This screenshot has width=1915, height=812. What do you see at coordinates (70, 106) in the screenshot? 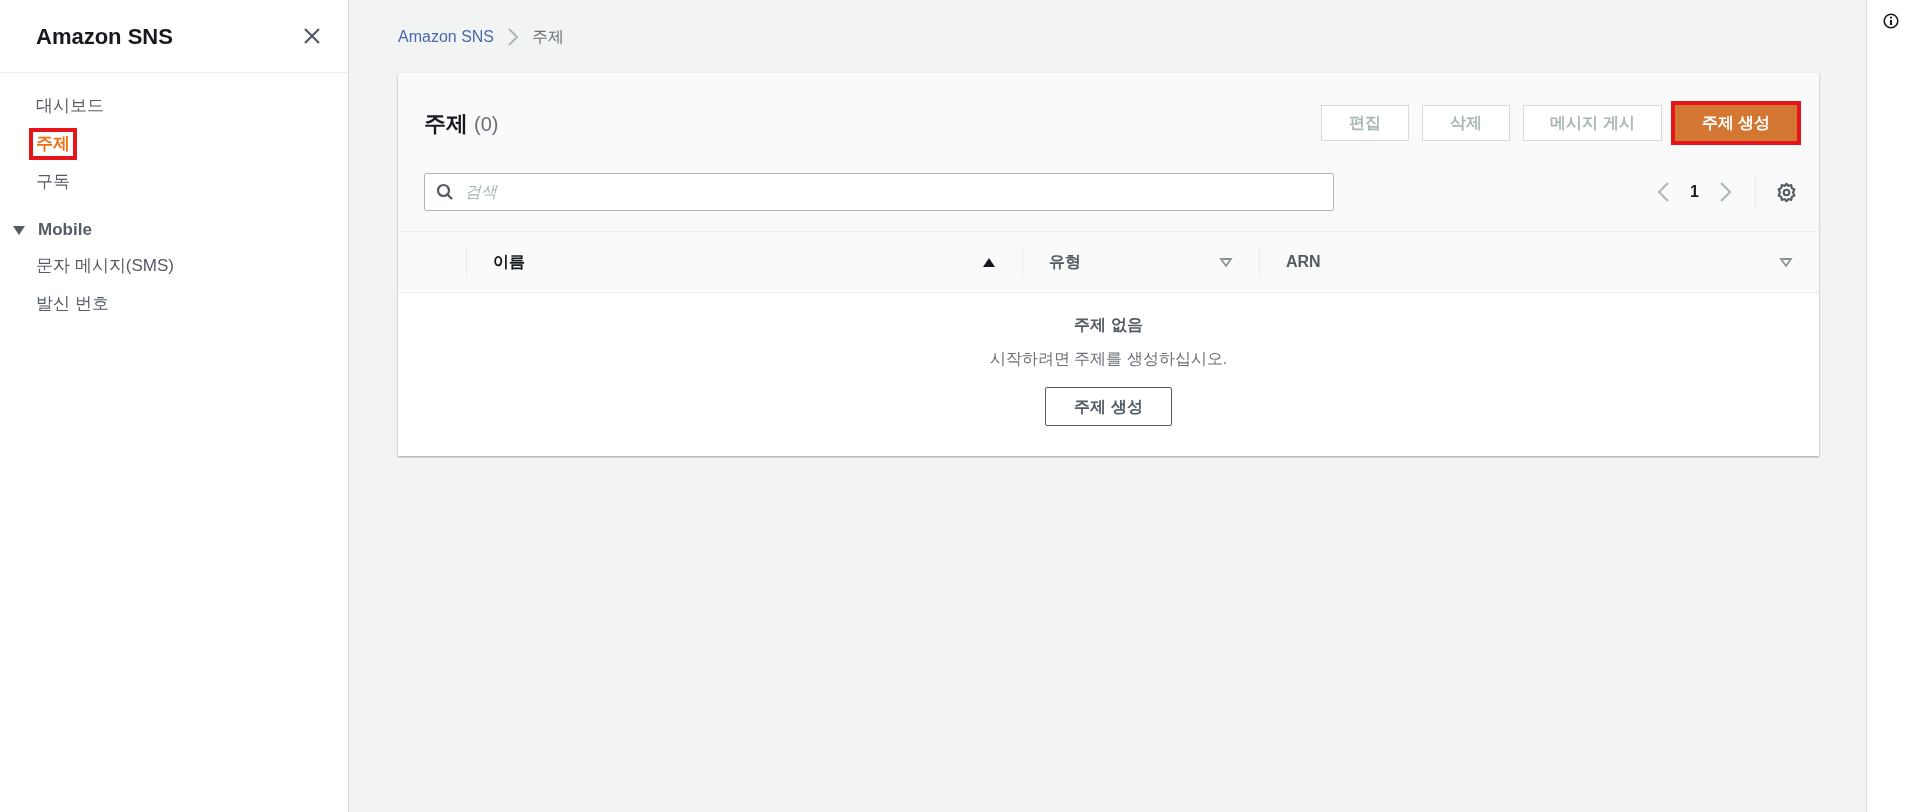
I see `nav-link: 대시보드` at bounding box center [70, 106].